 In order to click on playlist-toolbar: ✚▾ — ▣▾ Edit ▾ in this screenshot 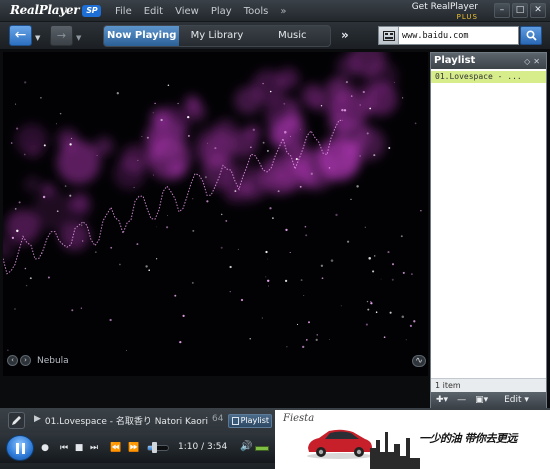, I will do `click(488, 400)`.